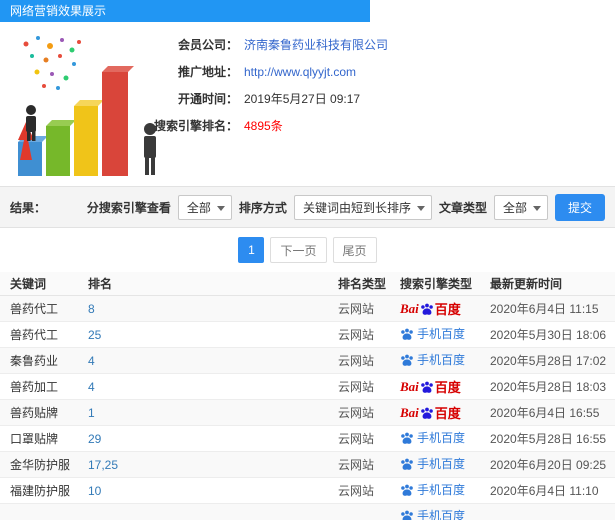  I want to click on table-row: 口罩贴牌 29 云网站 手机百度 2020年5月28日 16:55, so click(307, 439).